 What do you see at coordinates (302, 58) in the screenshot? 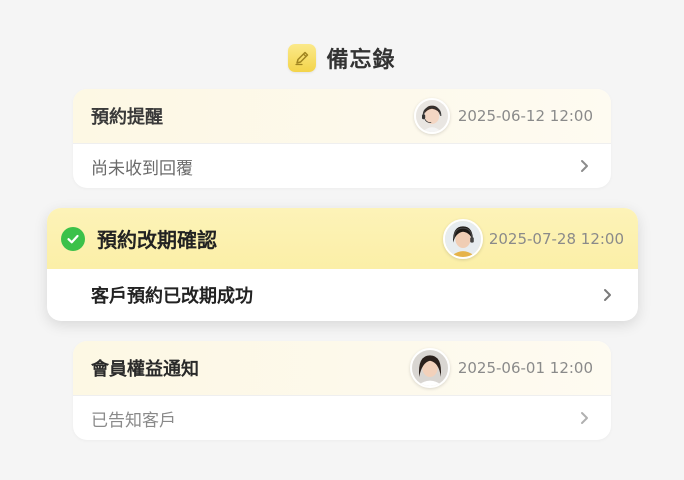
I see `pencil-note-icon` at bounding box center [302, 58].